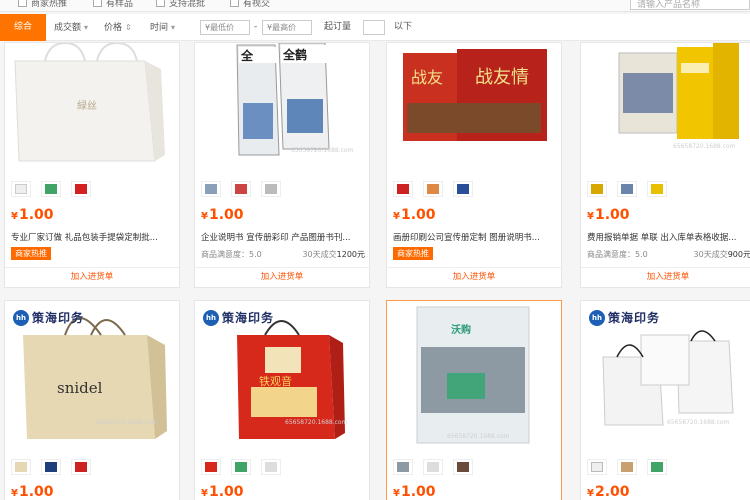 The height and width of the screenshot is (500, 750). I want to click on product-card: 緑丝 ¥1.00 专业厂家订做 礼品包装手提袋定制批... 商家热推 加入进货单, so click(92, 165).